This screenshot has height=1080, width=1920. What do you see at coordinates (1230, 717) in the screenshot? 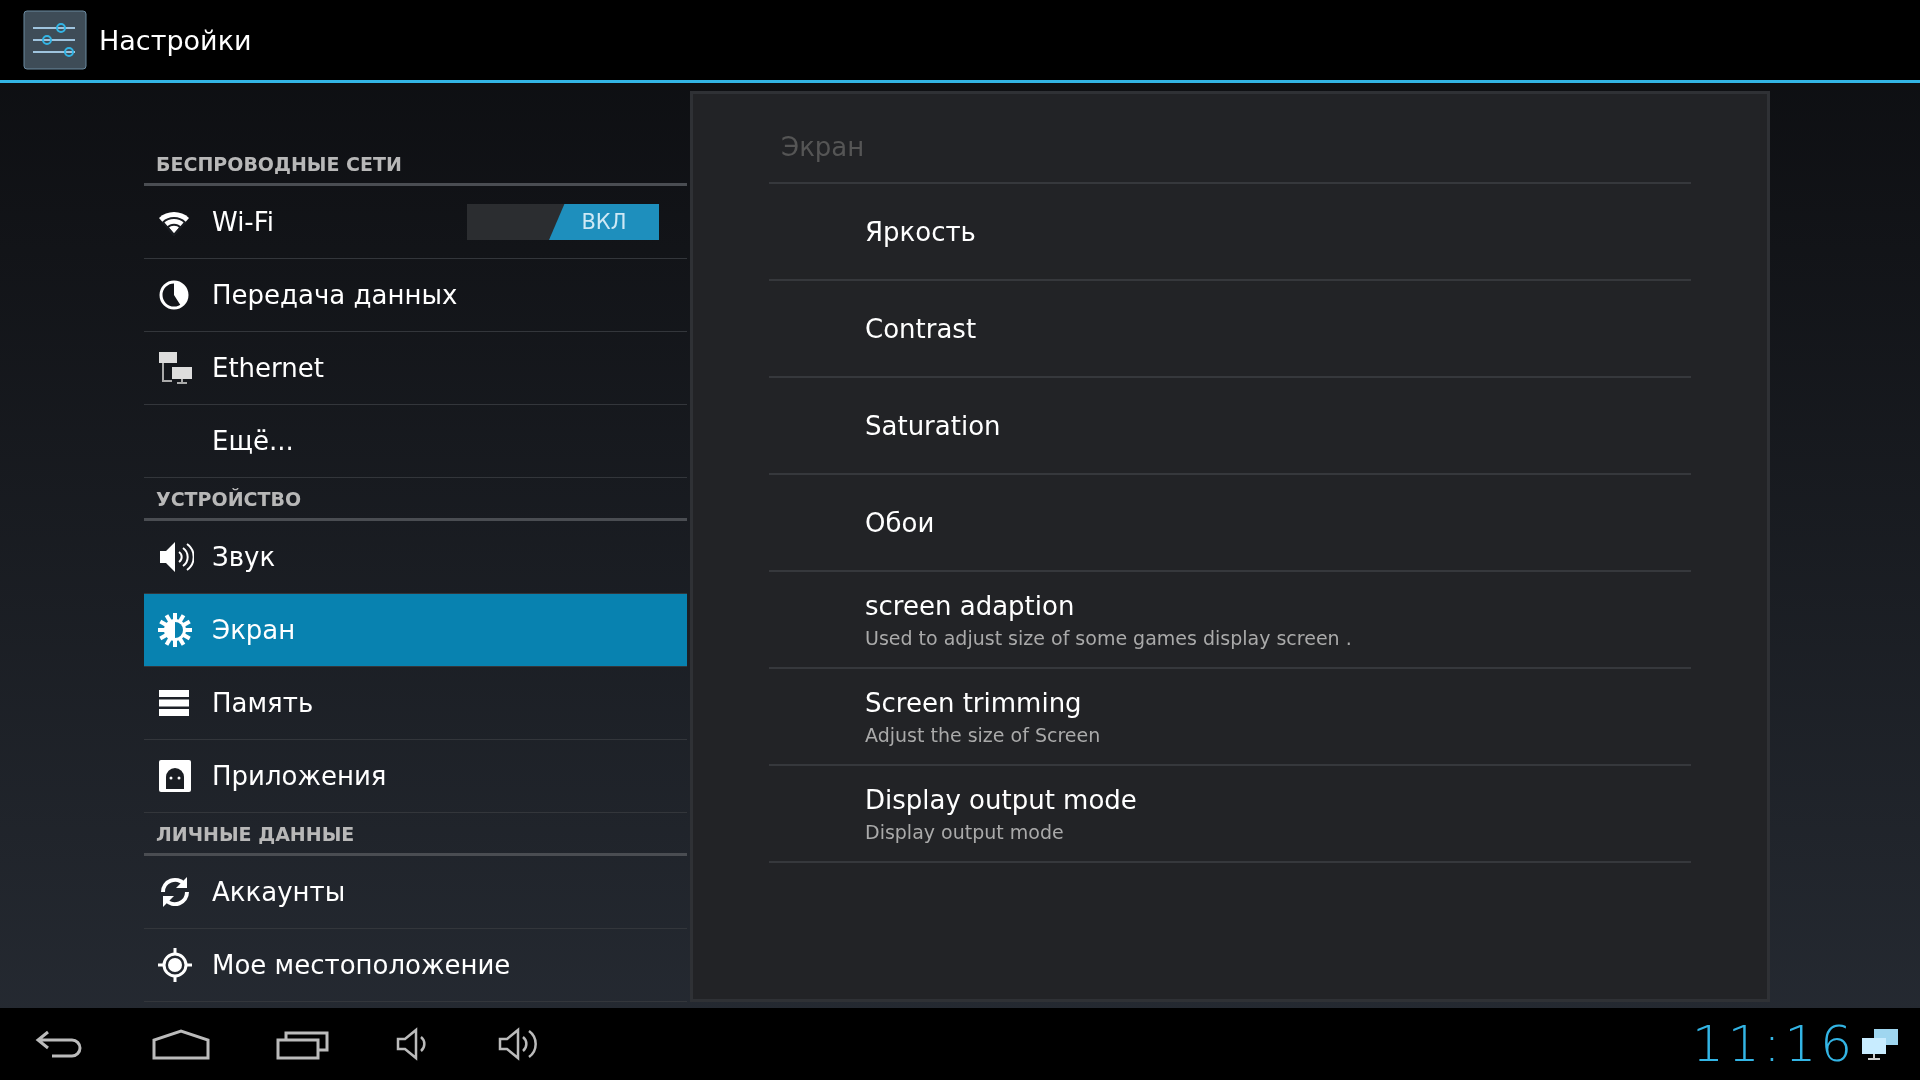
I see `setting-item: Screen trimming Adjust the size of Screen` at bounding box center [1230, 717].